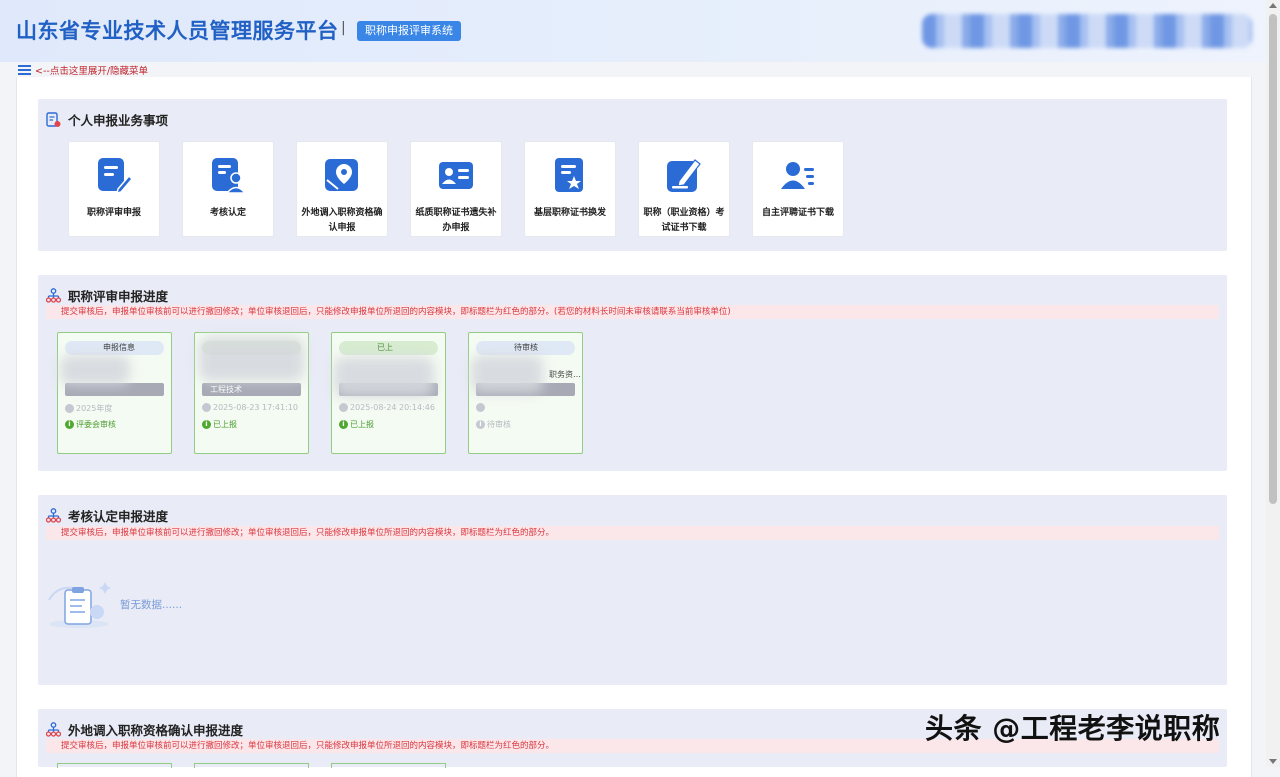  I want to click on menu-toggle-label: <--点击这里展开/隐藏菜单, so click(91, 70).